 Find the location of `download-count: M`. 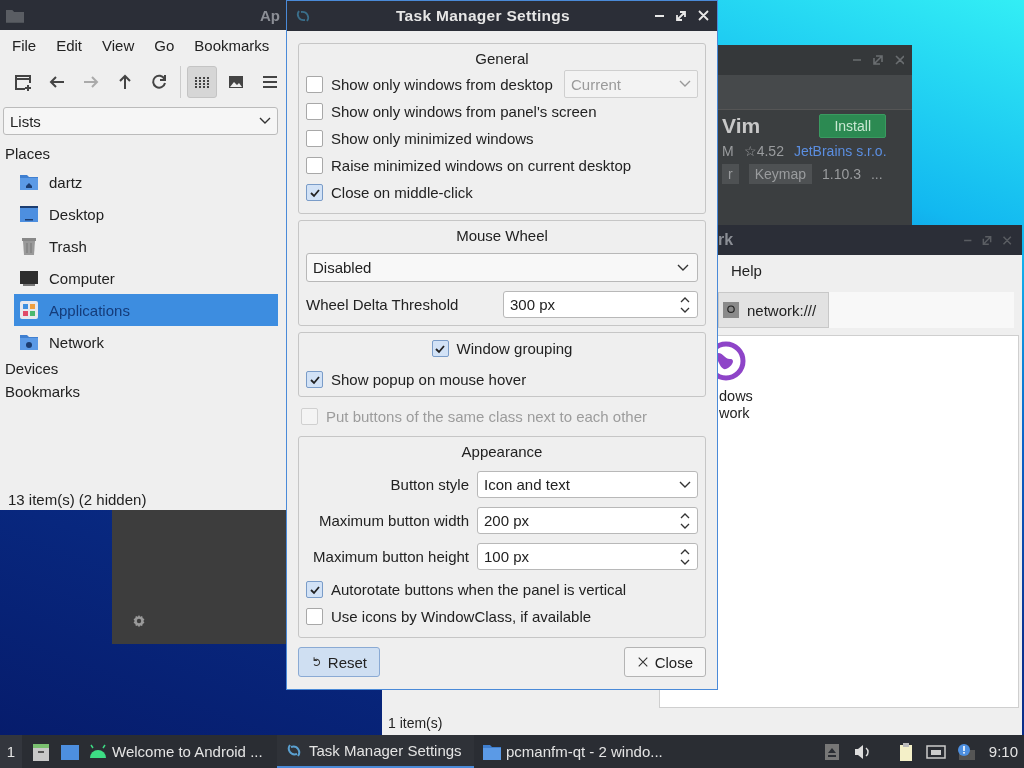

download-count: M is located at coordinates (728, 151).